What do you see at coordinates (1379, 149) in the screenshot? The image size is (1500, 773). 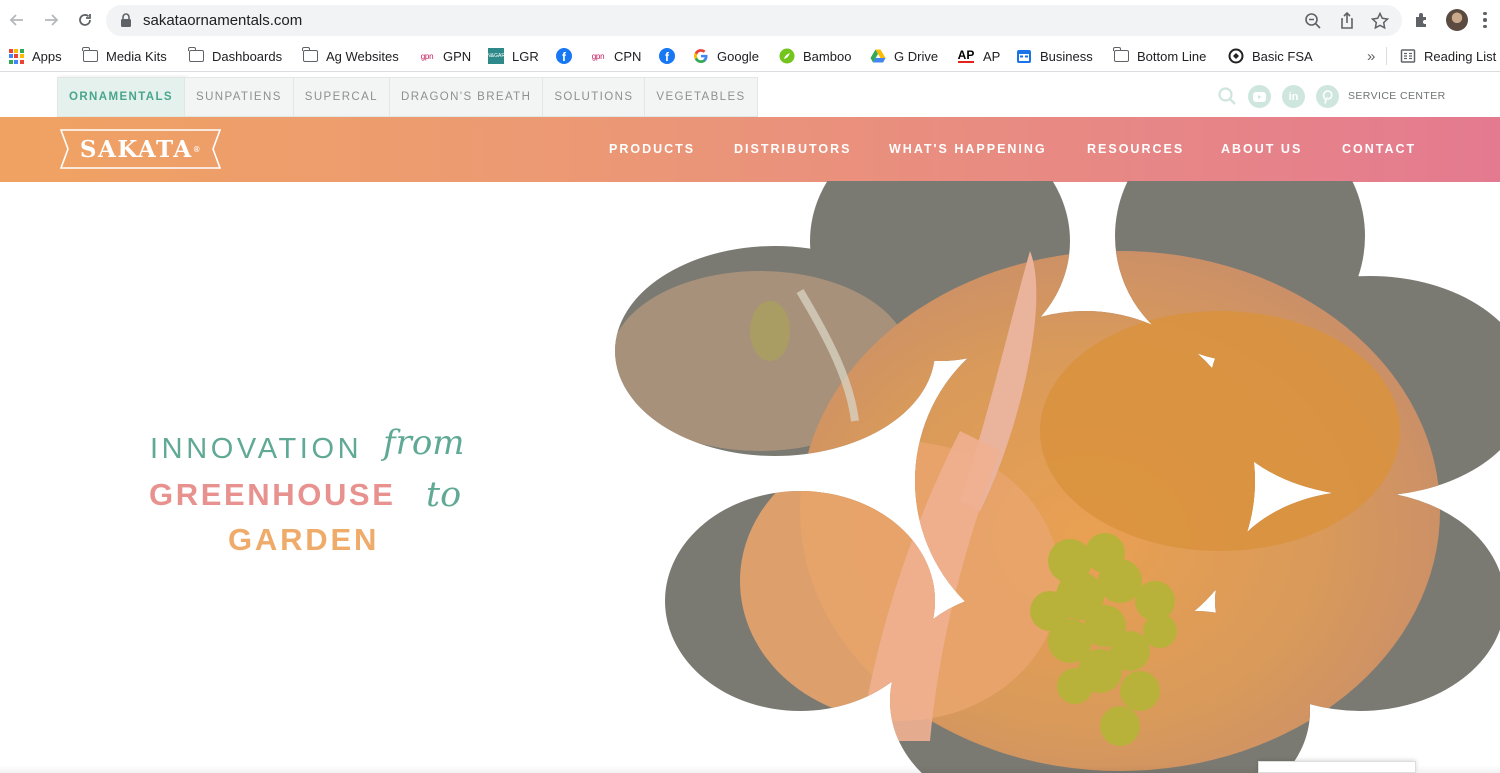 I see `nav-contact: CONTACT` at bounding box center [1379, 149].